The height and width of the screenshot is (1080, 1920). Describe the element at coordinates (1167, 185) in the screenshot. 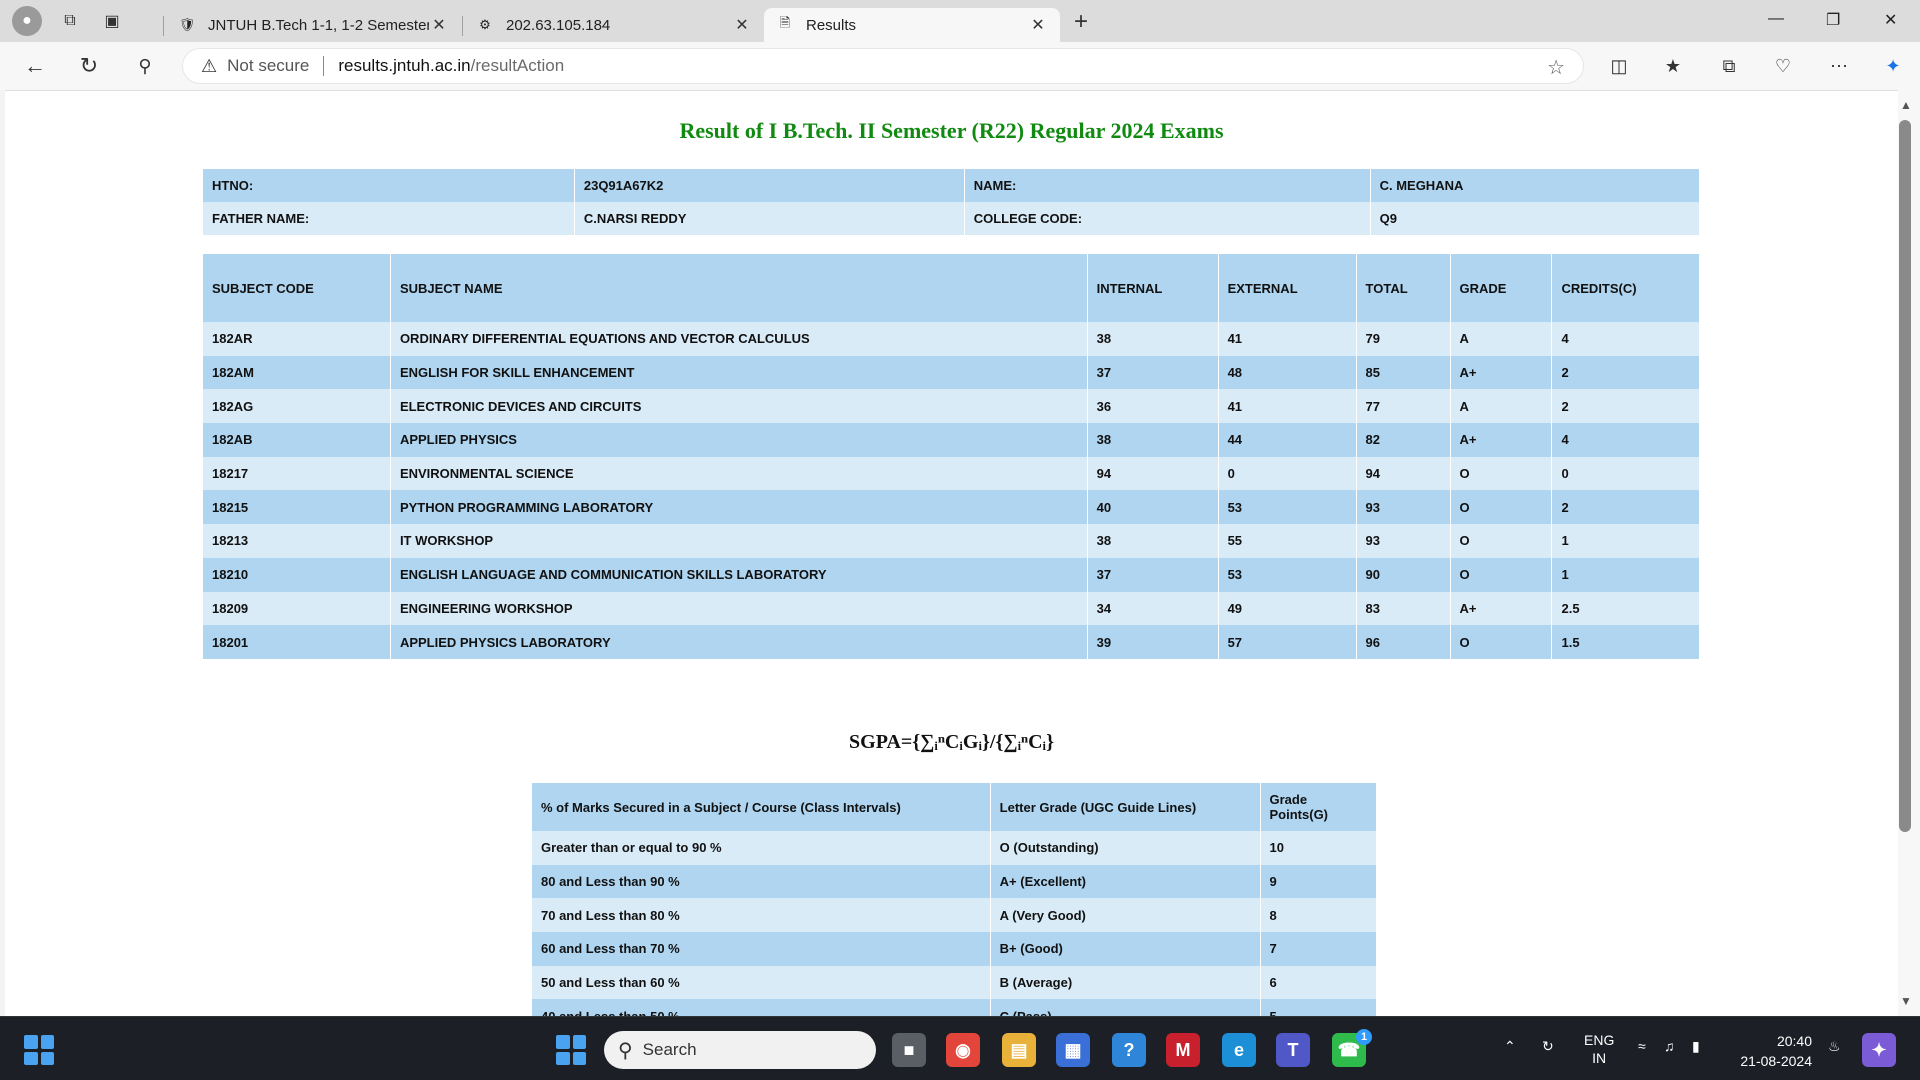

I see `name-label: NAME:` at that location.